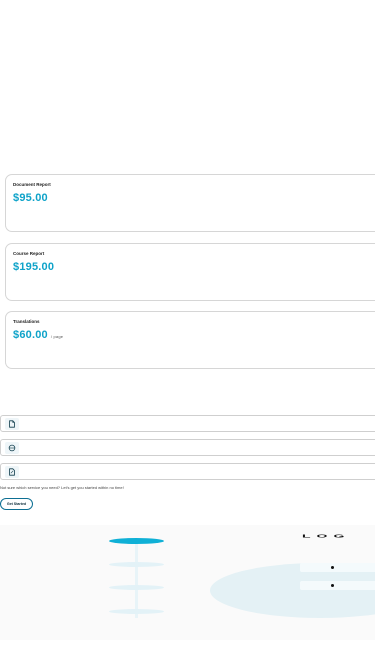 This screenshot has width=375, height=667. What do you see at coordinates (57, 336) in the screenshot?
I see `price-unit: / page` at bounding box center [57, 336].